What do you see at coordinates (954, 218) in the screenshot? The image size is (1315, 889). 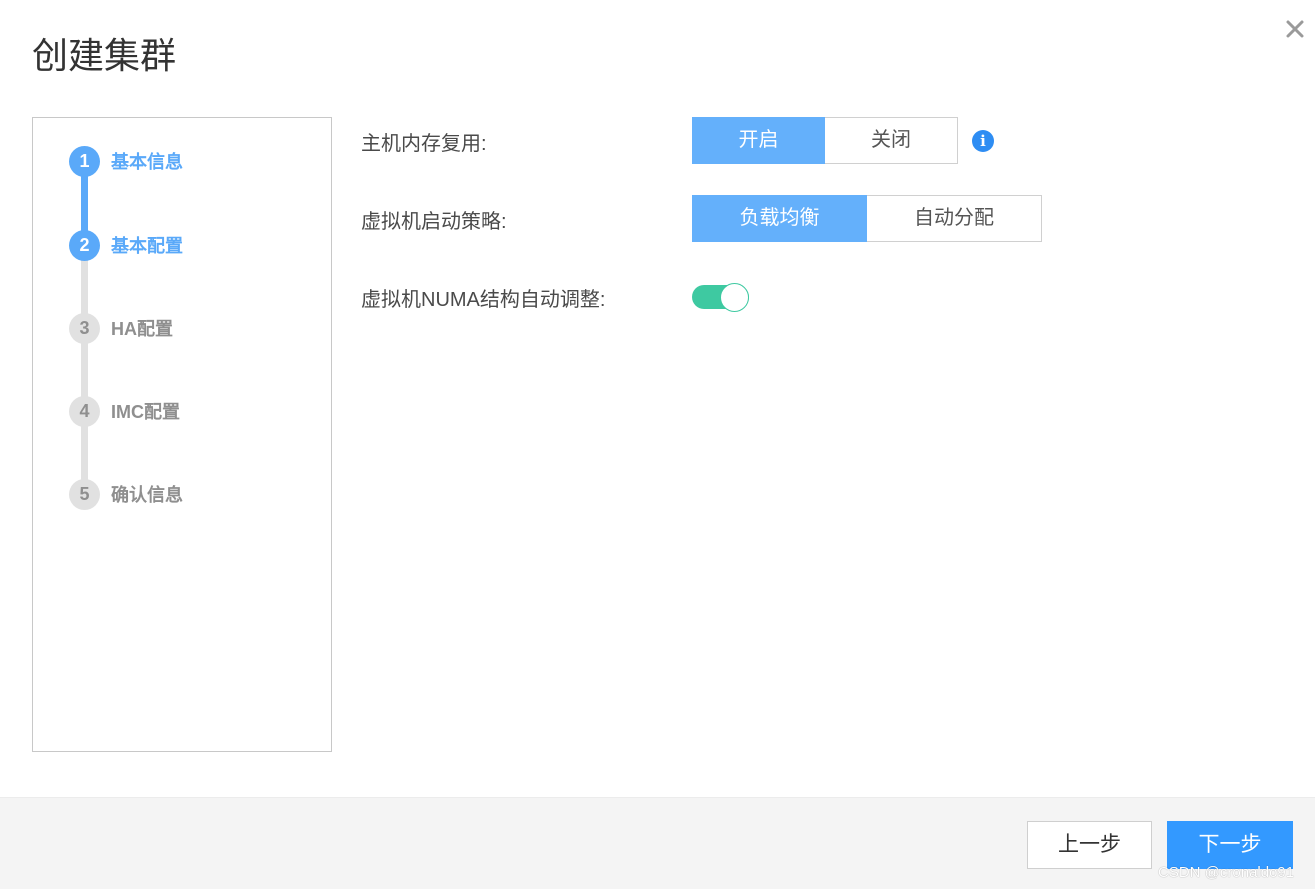 I see `policy-auto-assign-option: 自动分配` at bounding box center [954, 218].